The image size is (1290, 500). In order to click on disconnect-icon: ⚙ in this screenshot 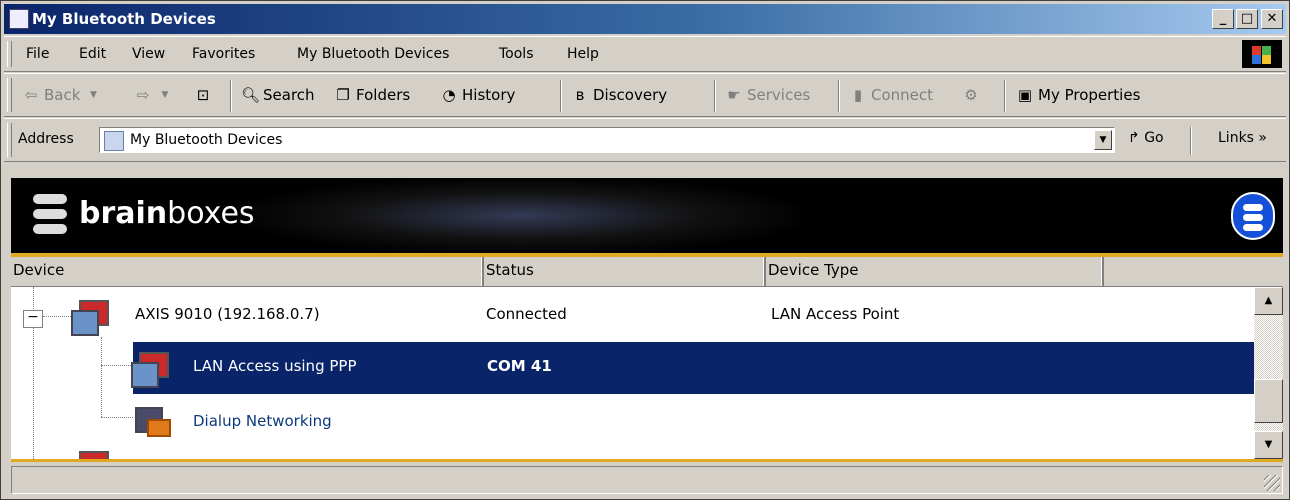, I will do `click(971, 95)`.